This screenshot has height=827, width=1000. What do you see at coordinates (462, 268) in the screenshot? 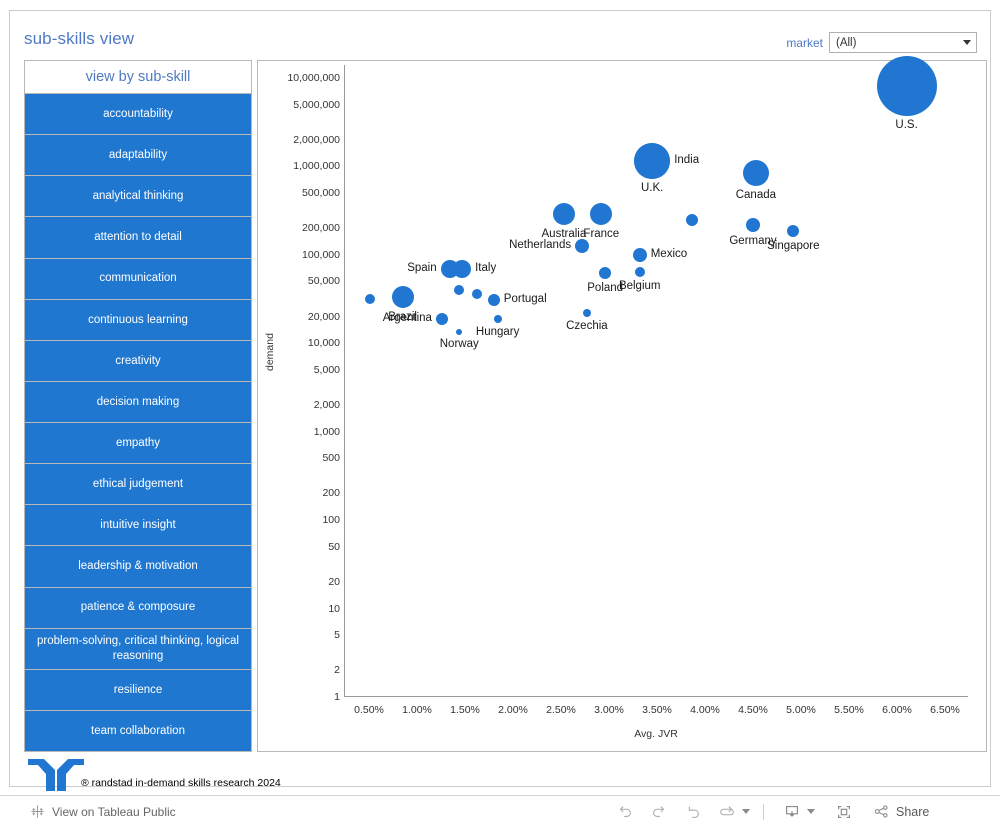
I see `data-point-italy` at bounding box center [462, 268].